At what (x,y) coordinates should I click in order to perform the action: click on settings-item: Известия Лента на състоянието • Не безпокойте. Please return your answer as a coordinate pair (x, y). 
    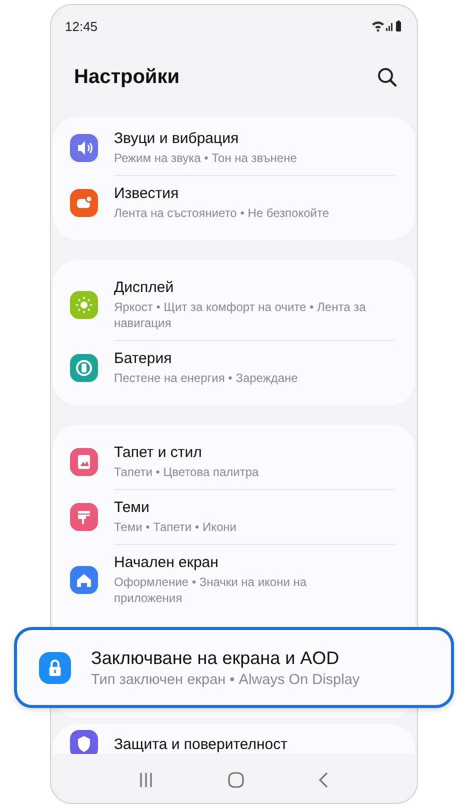
    Looking at the image, I should click on (234, 203).